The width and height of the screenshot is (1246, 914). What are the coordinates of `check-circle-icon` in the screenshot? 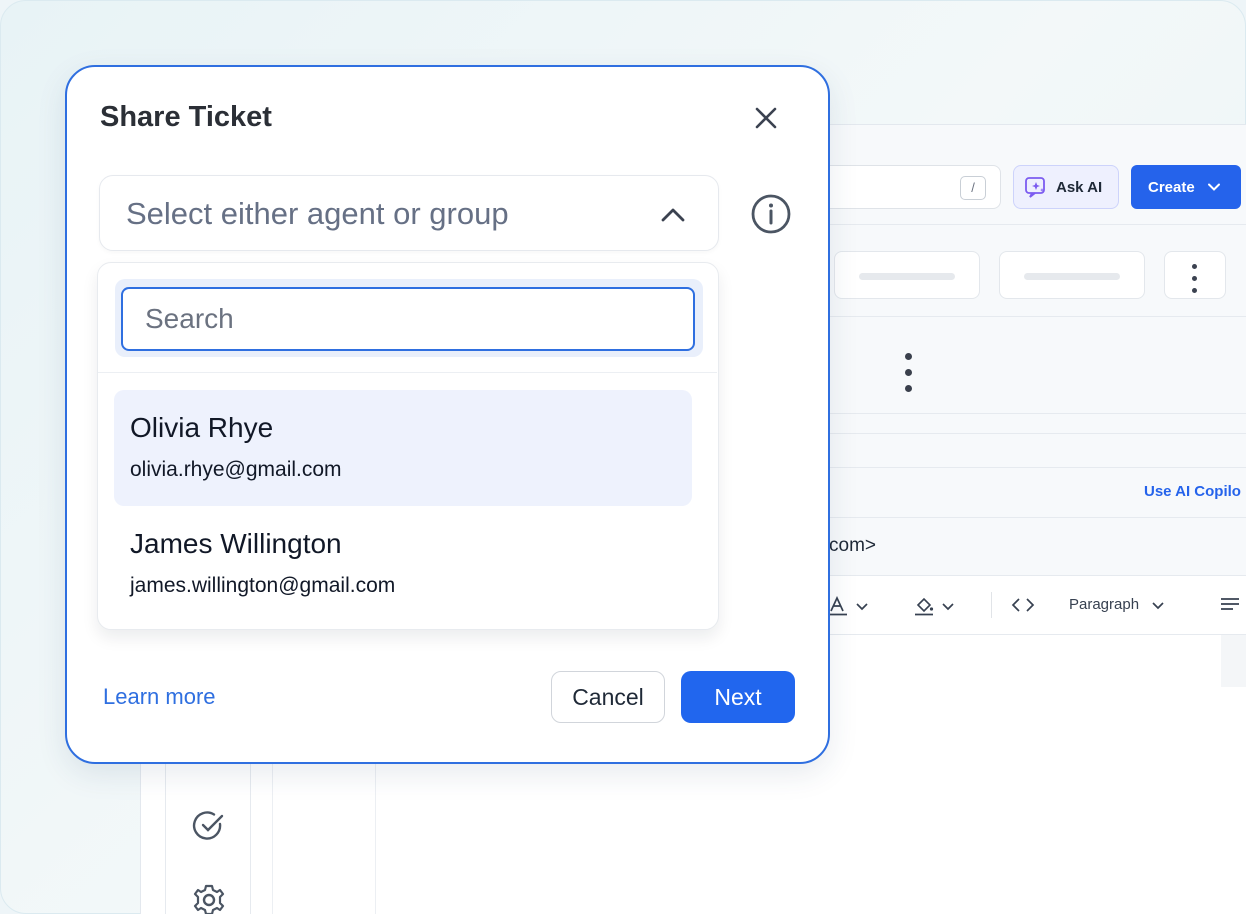 It's located at (209, 826).